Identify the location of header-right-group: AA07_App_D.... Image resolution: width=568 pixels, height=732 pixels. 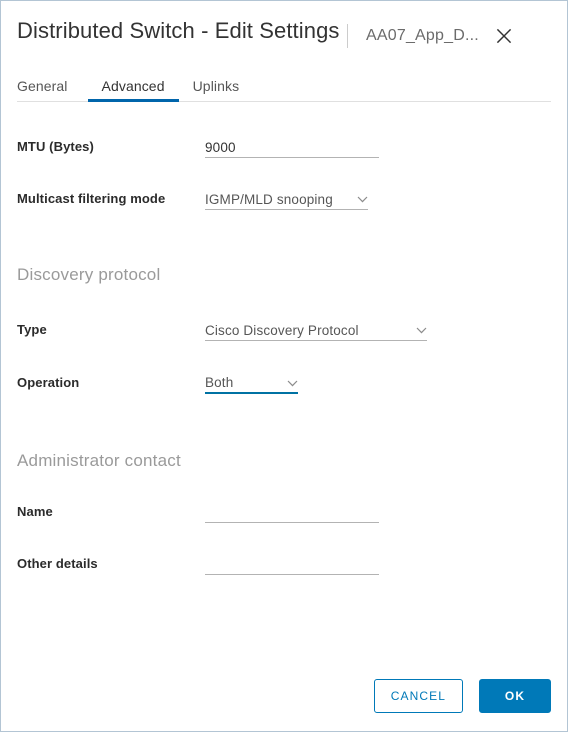
(431, 32).